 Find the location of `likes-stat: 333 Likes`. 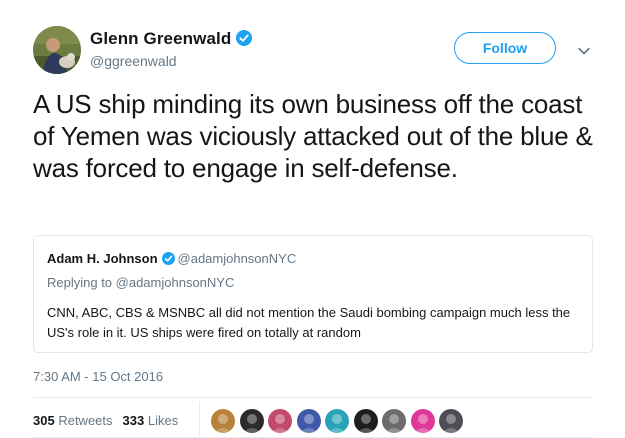

likes-stat: 333 Likes is located at coordinates (151, 420).